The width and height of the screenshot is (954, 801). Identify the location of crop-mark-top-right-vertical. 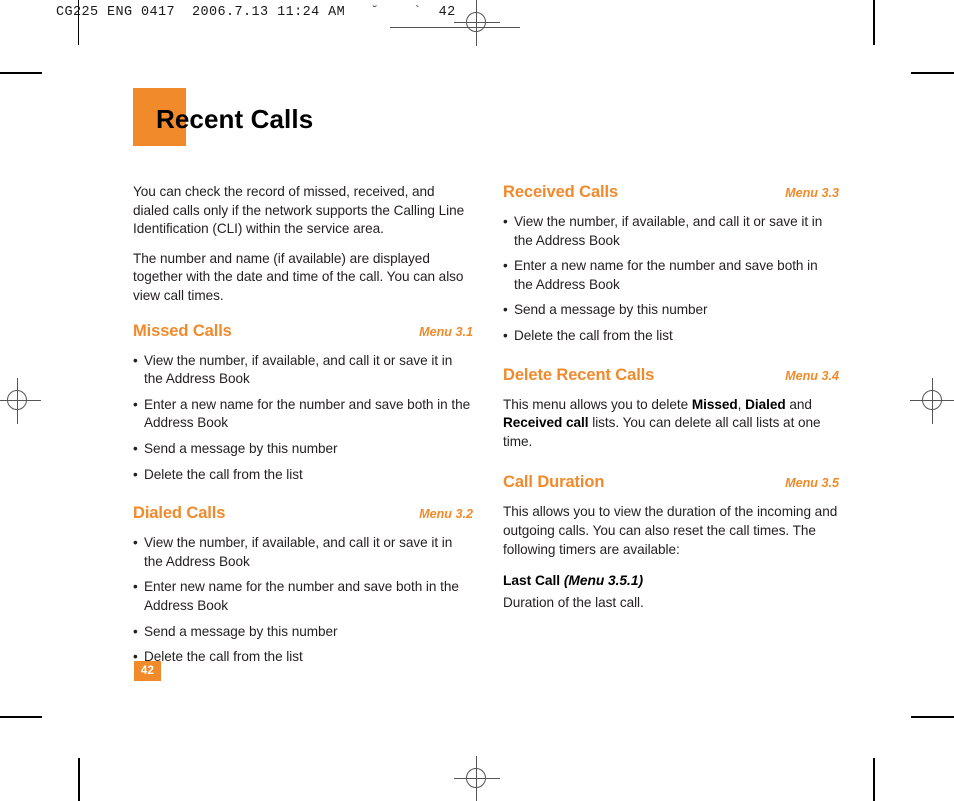
(874, 22).